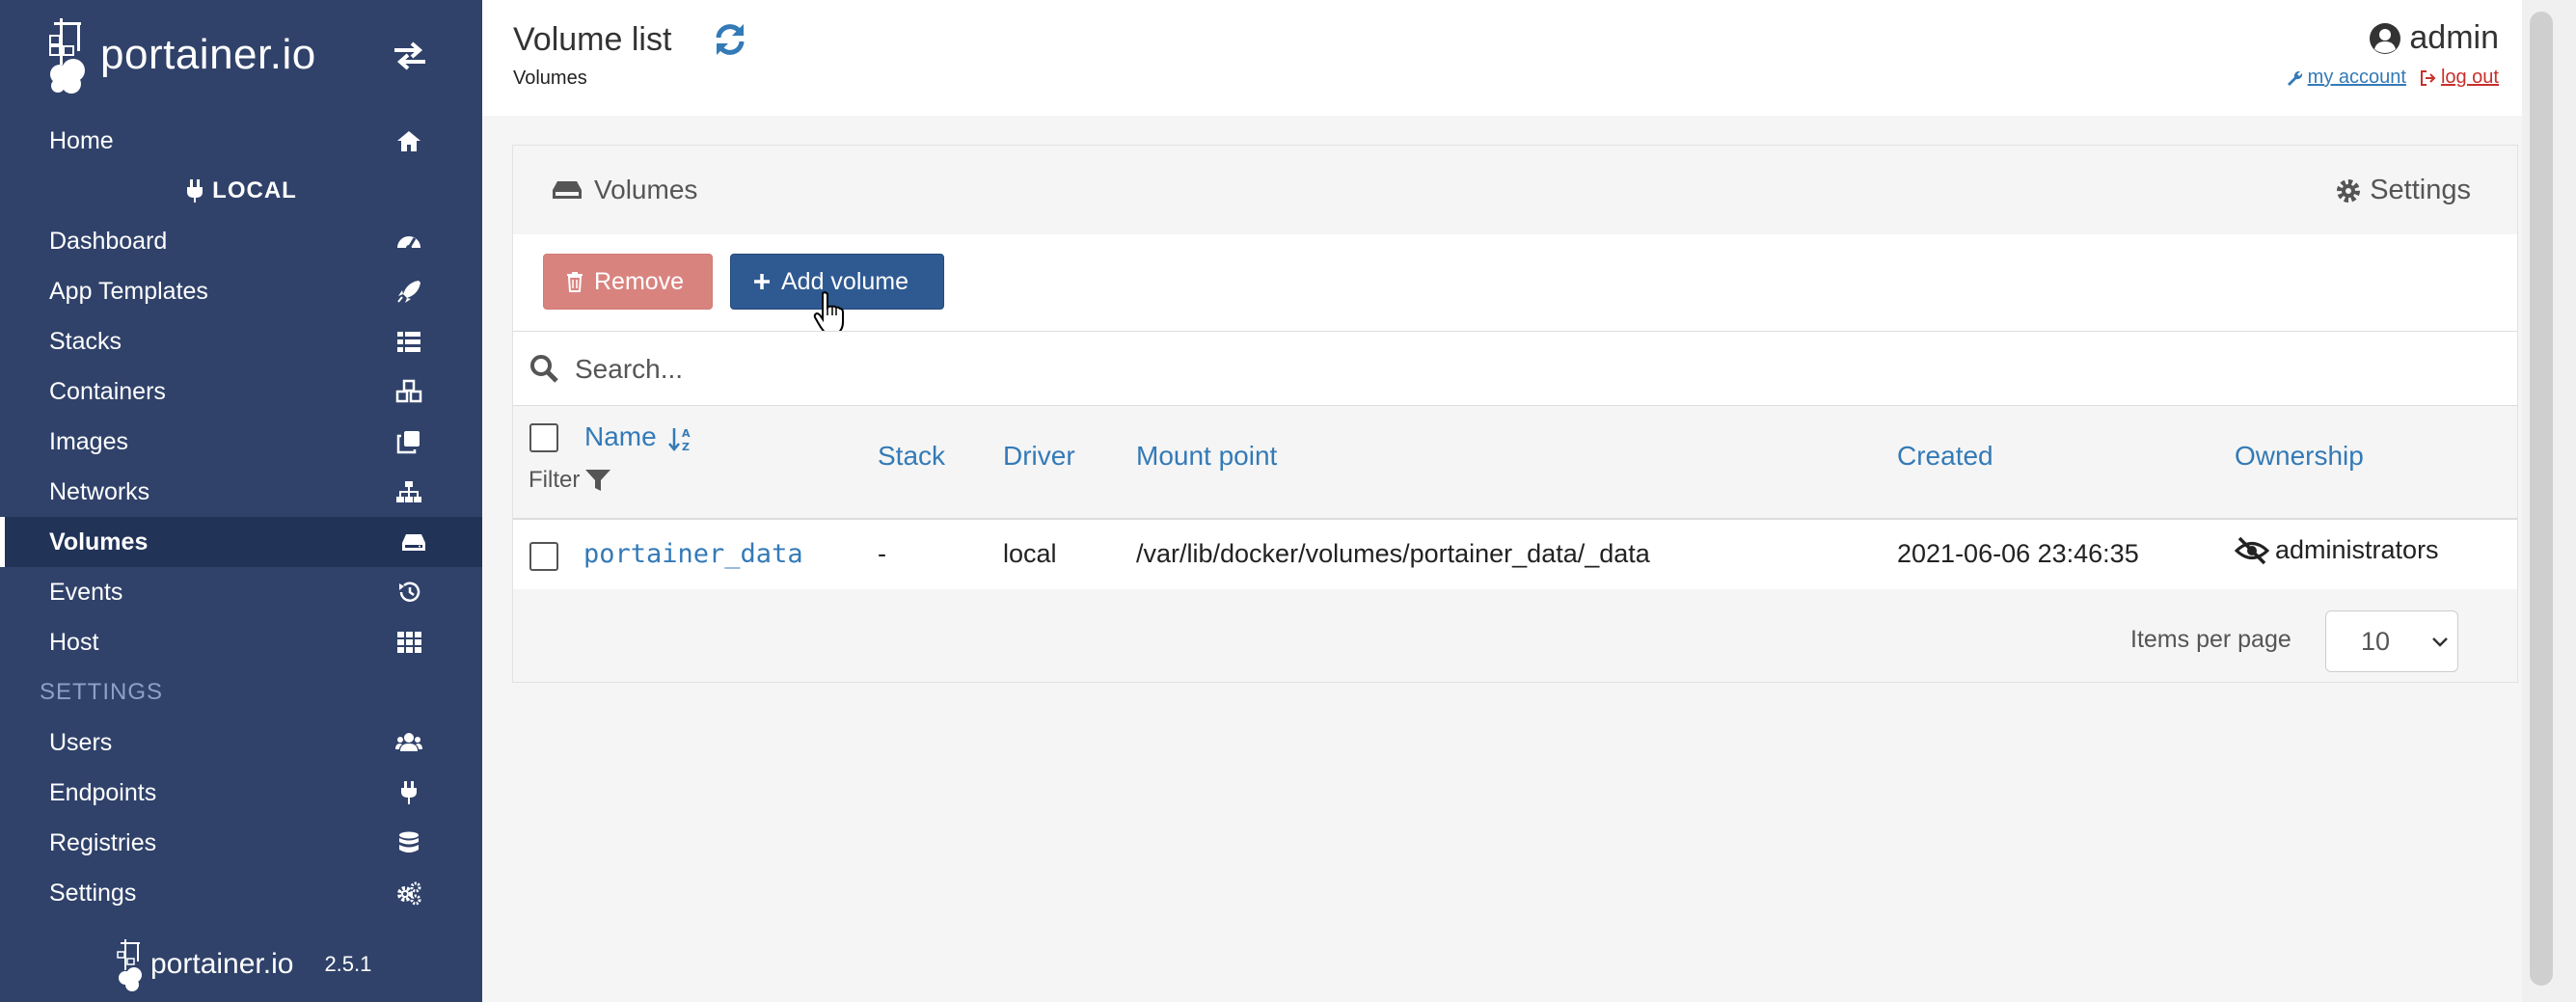  What do you see at coordinates (208, 54) in the screenshot?
I see `brand-name: portainer.io` at bounding box center [208, 54].